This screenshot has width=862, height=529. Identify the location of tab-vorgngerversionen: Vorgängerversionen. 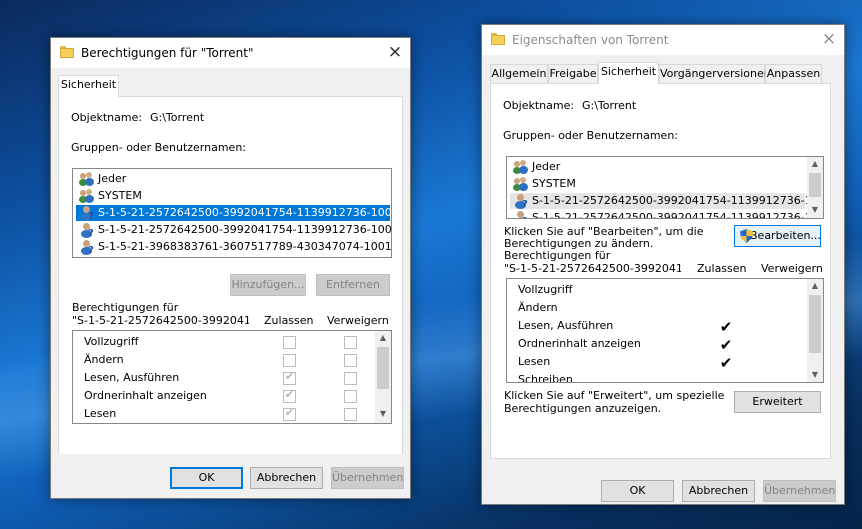
(715, 74).